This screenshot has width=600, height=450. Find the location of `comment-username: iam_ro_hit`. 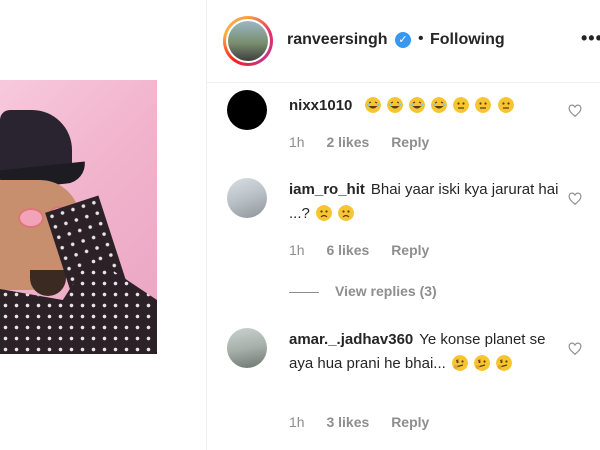

comment-username: iam_ro_hit is located at coordinates (327, 189).